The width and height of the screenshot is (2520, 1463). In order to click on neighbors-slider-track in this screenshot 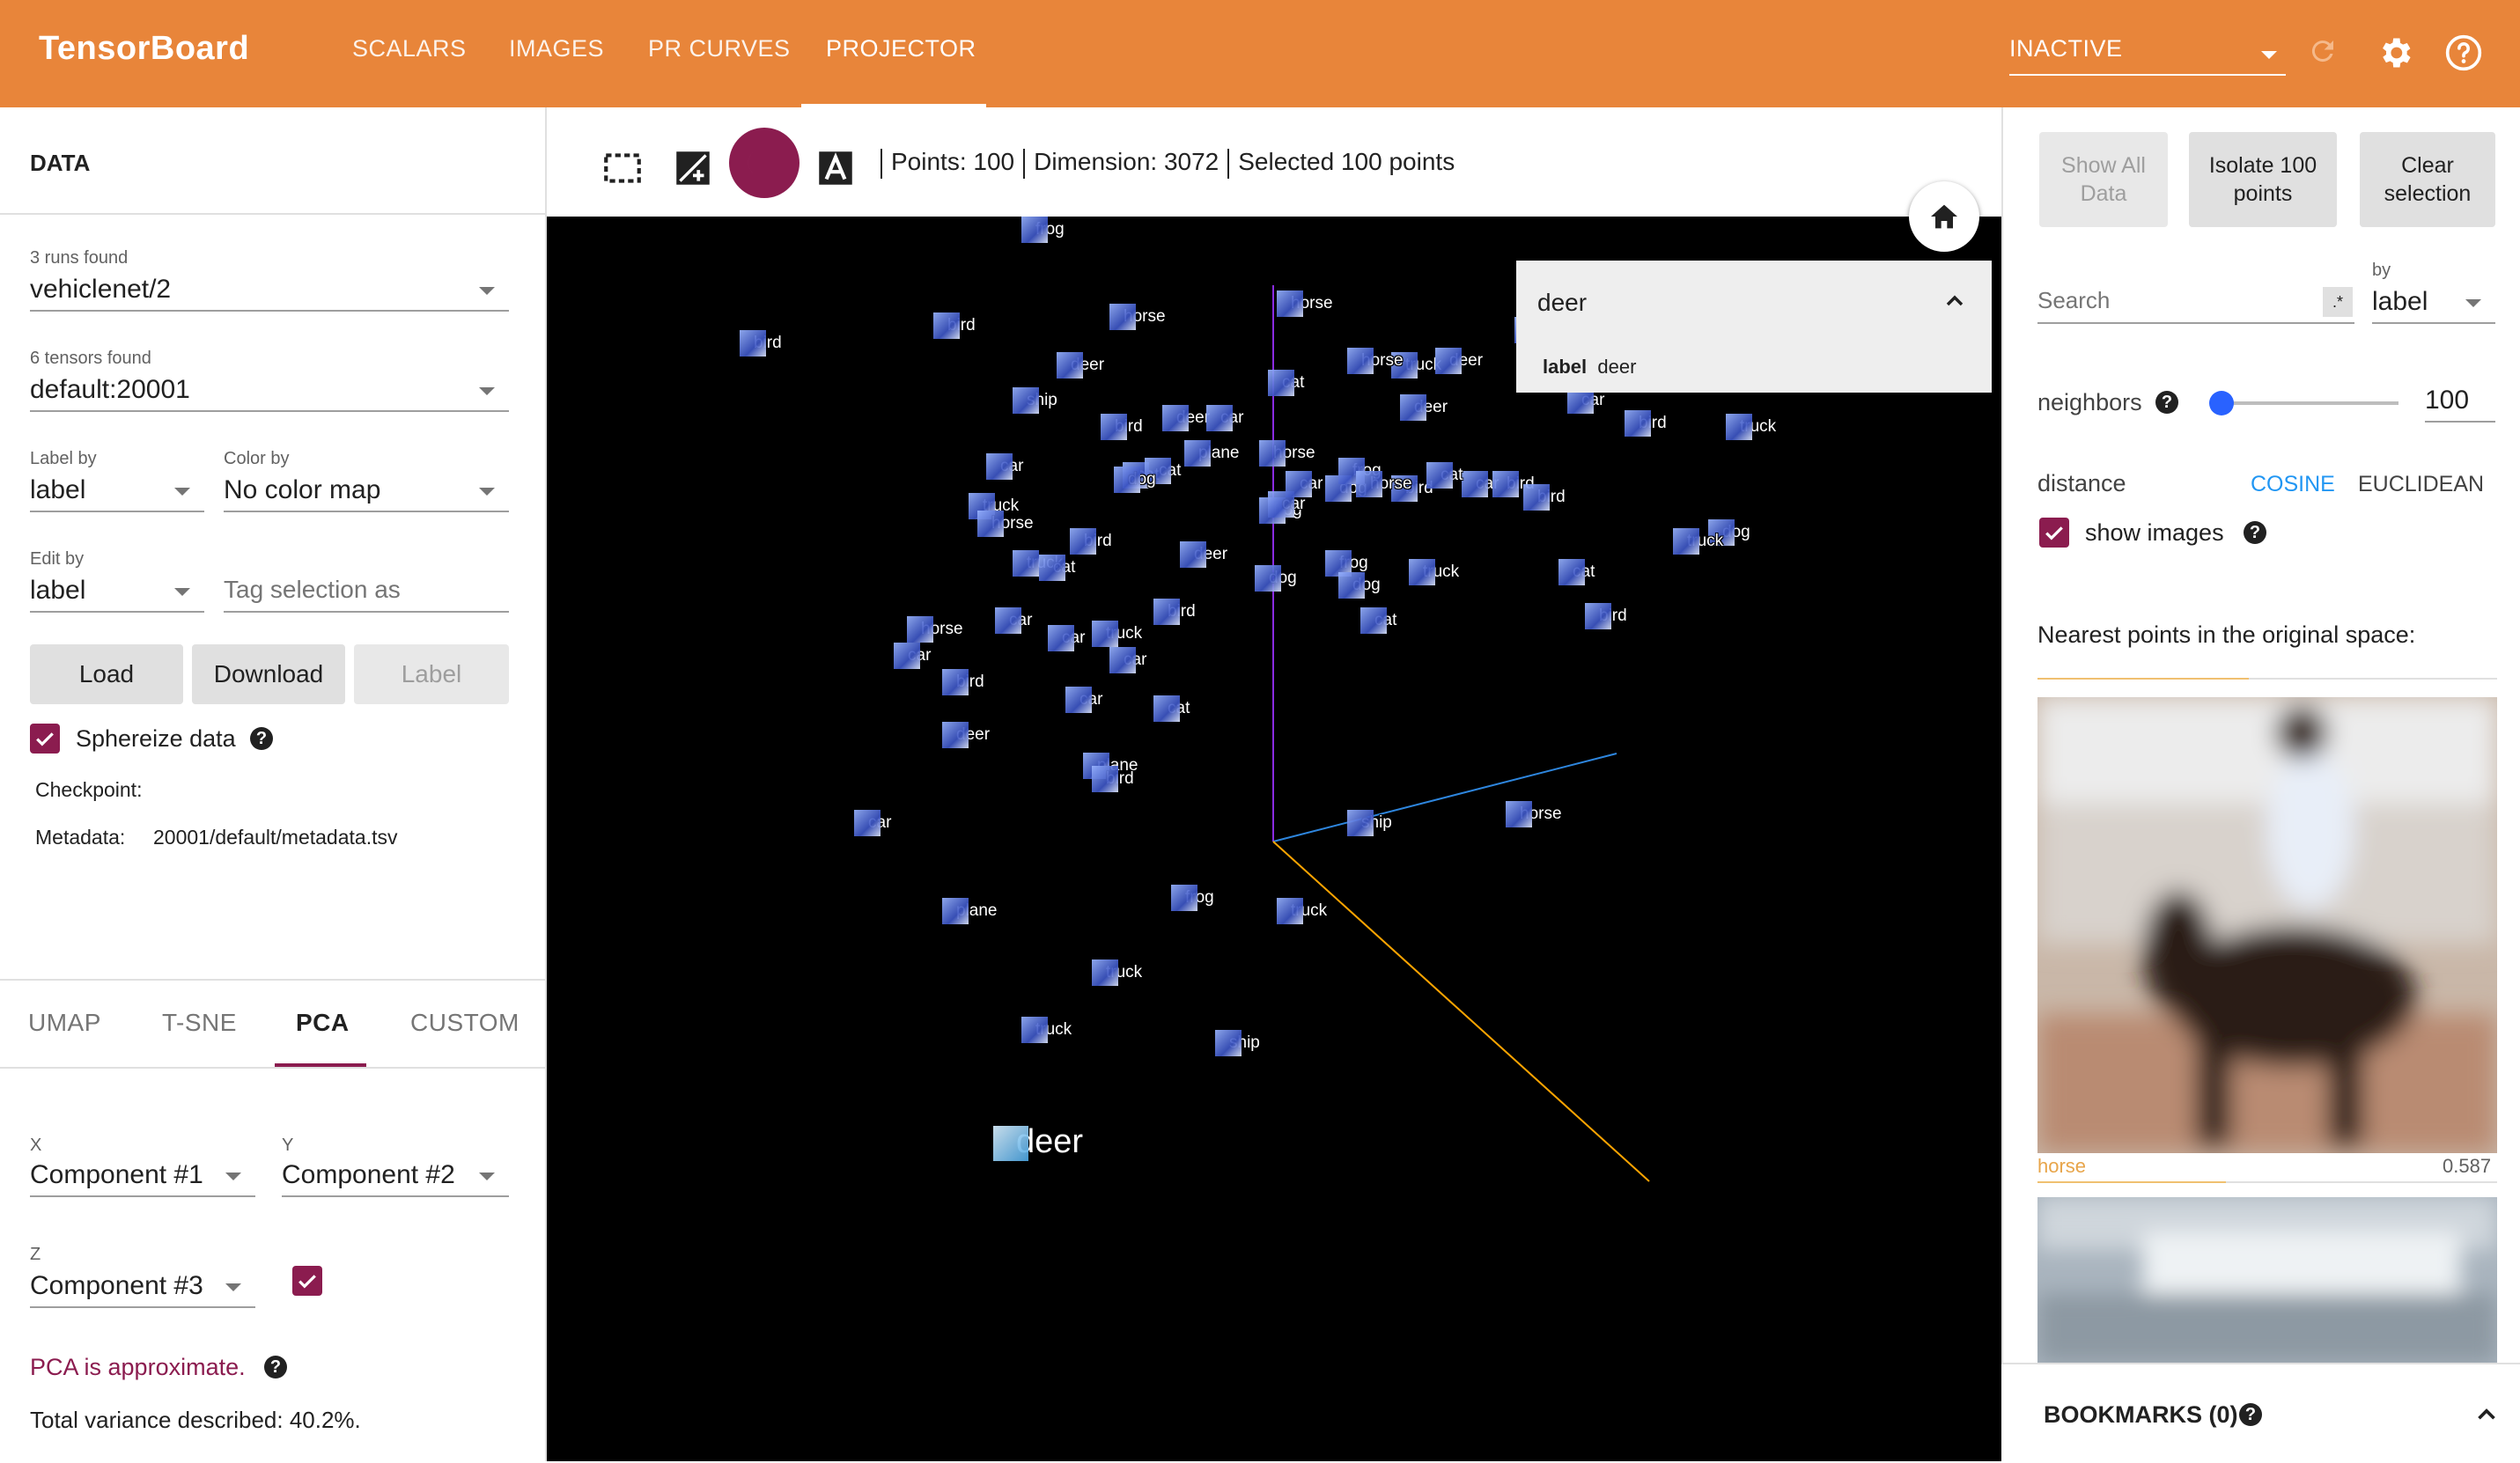, I will do `click(2305, 403)`.